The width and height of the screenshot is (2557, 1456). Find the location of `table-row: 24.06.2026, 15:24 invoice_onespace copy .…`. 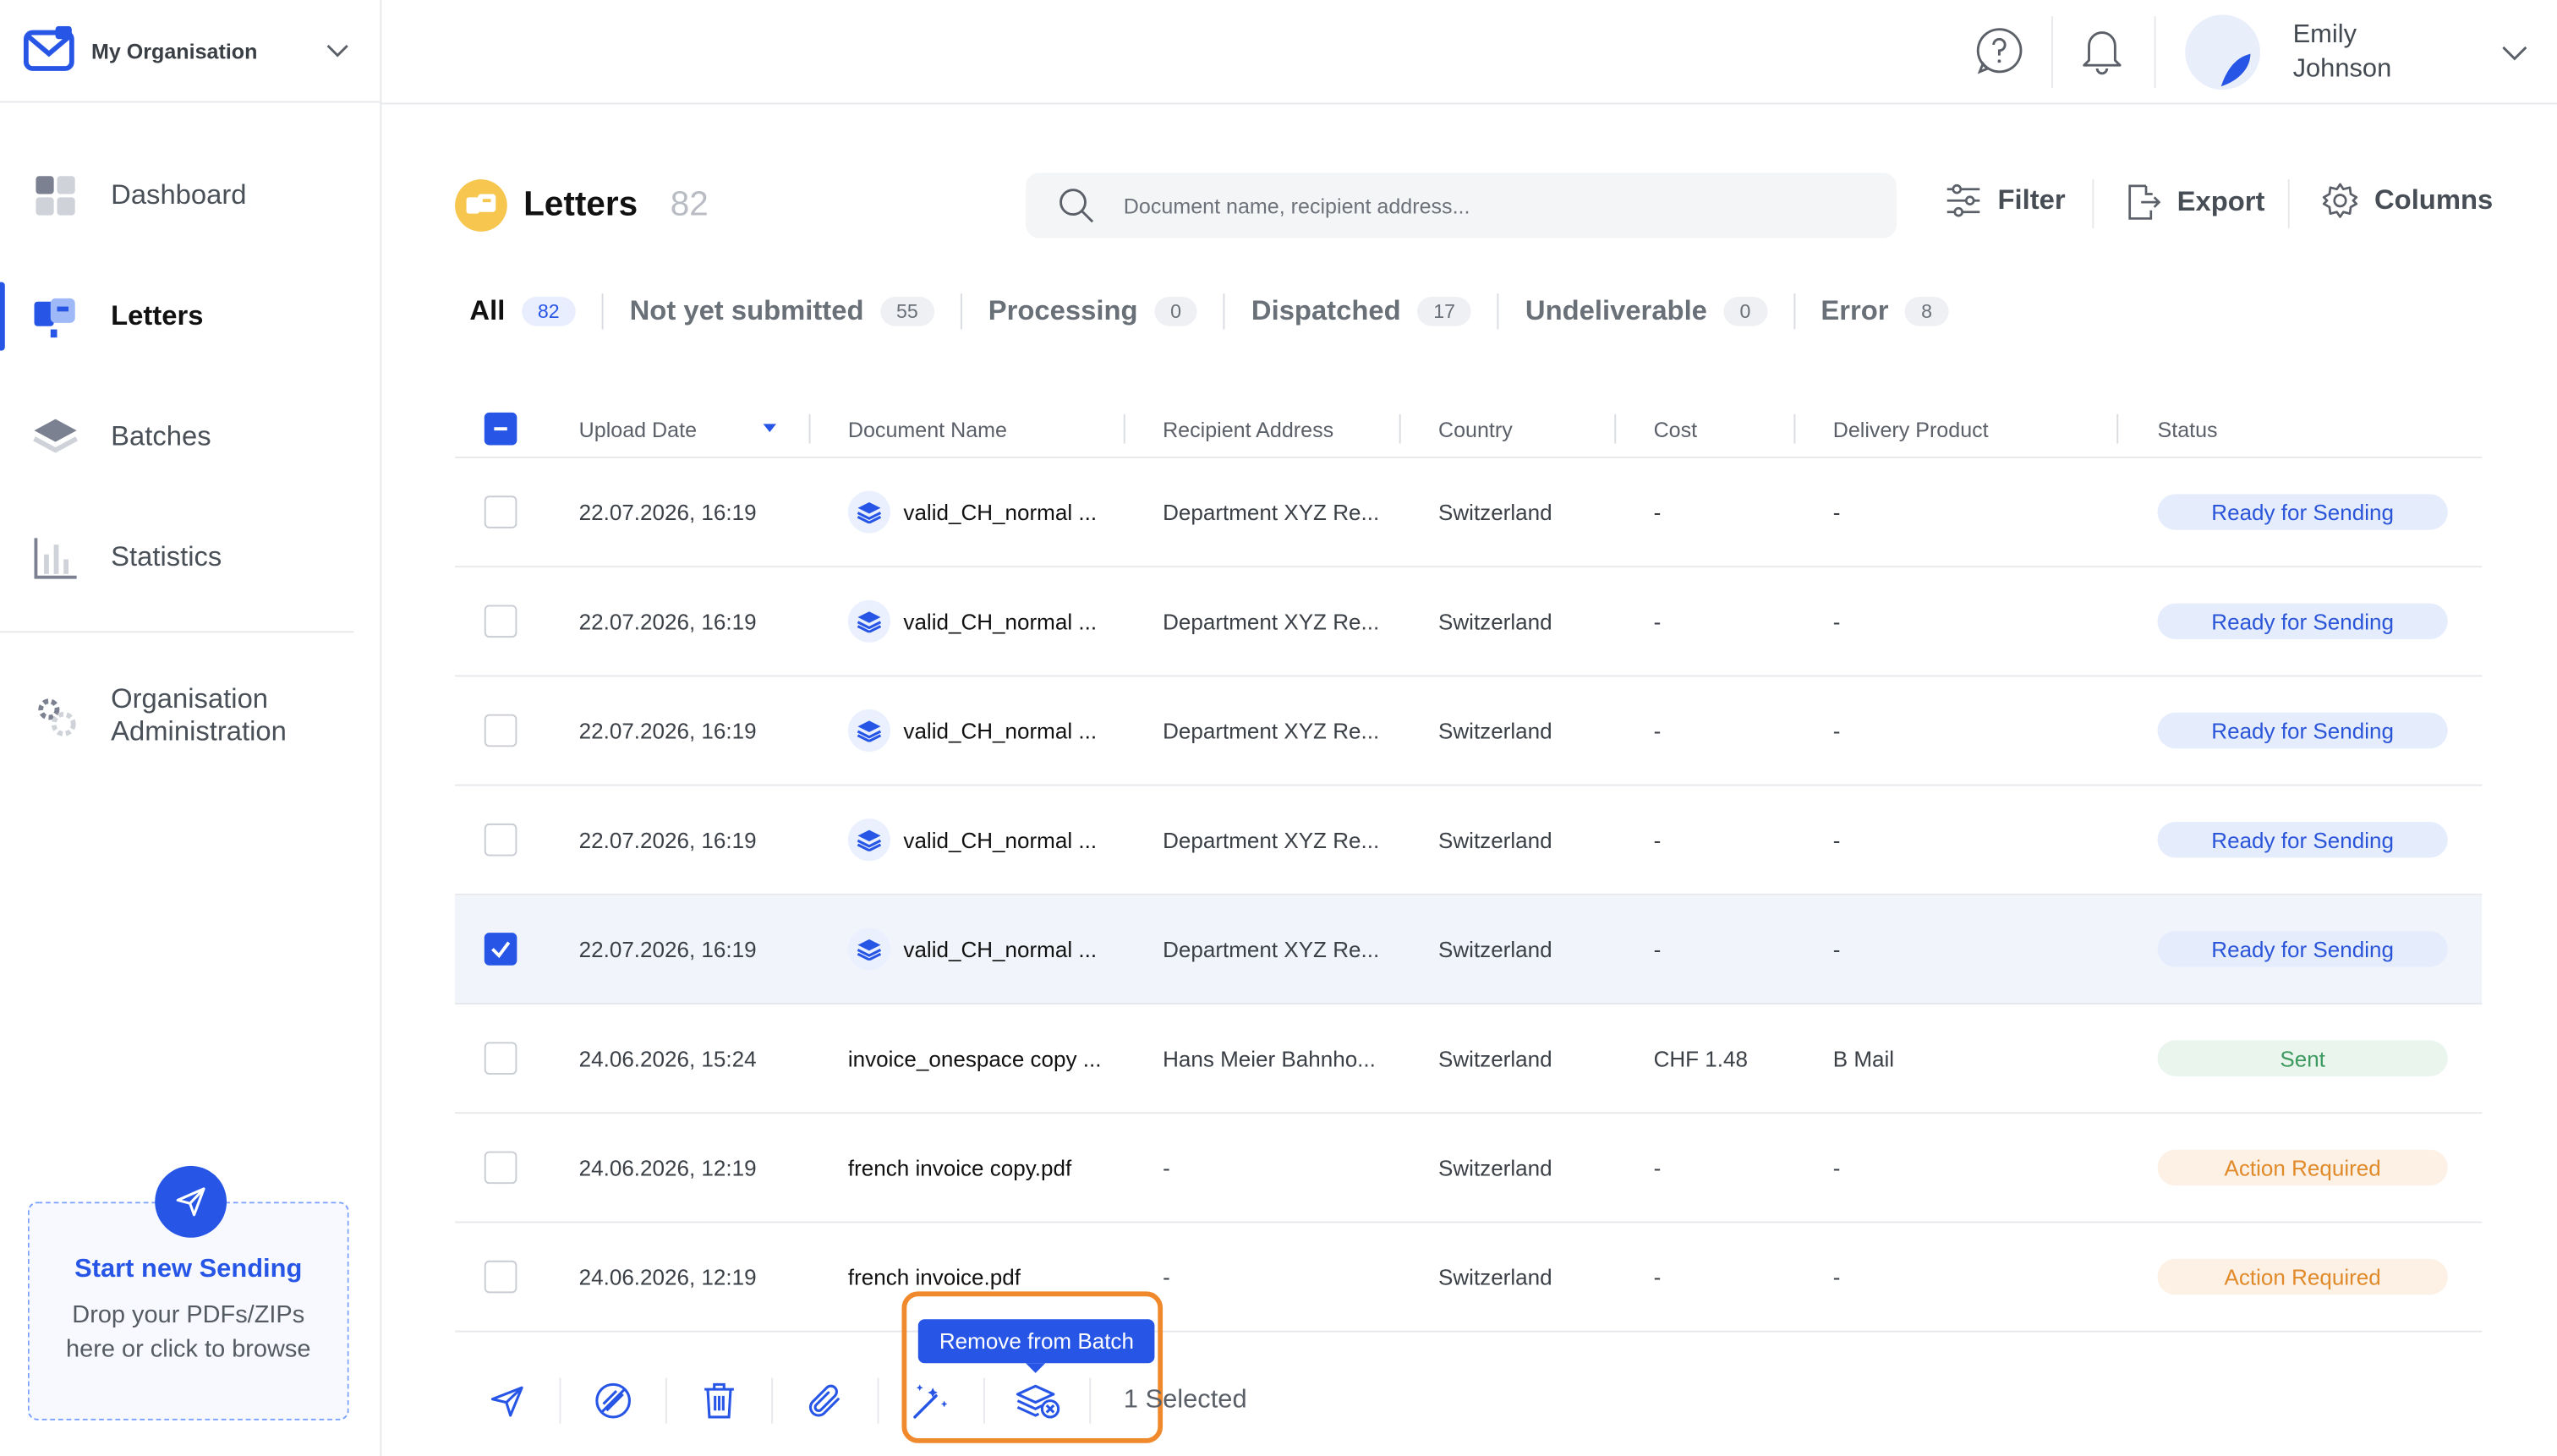

table-row: 24.06.2026, 15:24 invoice_onespace copy .… is located at coordinates (1469, 1059).